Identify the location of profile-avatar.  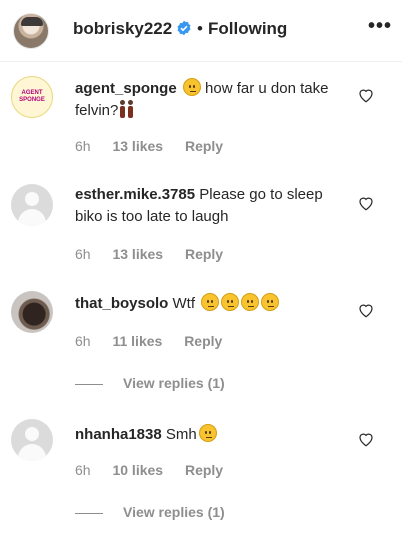
(31, 31).